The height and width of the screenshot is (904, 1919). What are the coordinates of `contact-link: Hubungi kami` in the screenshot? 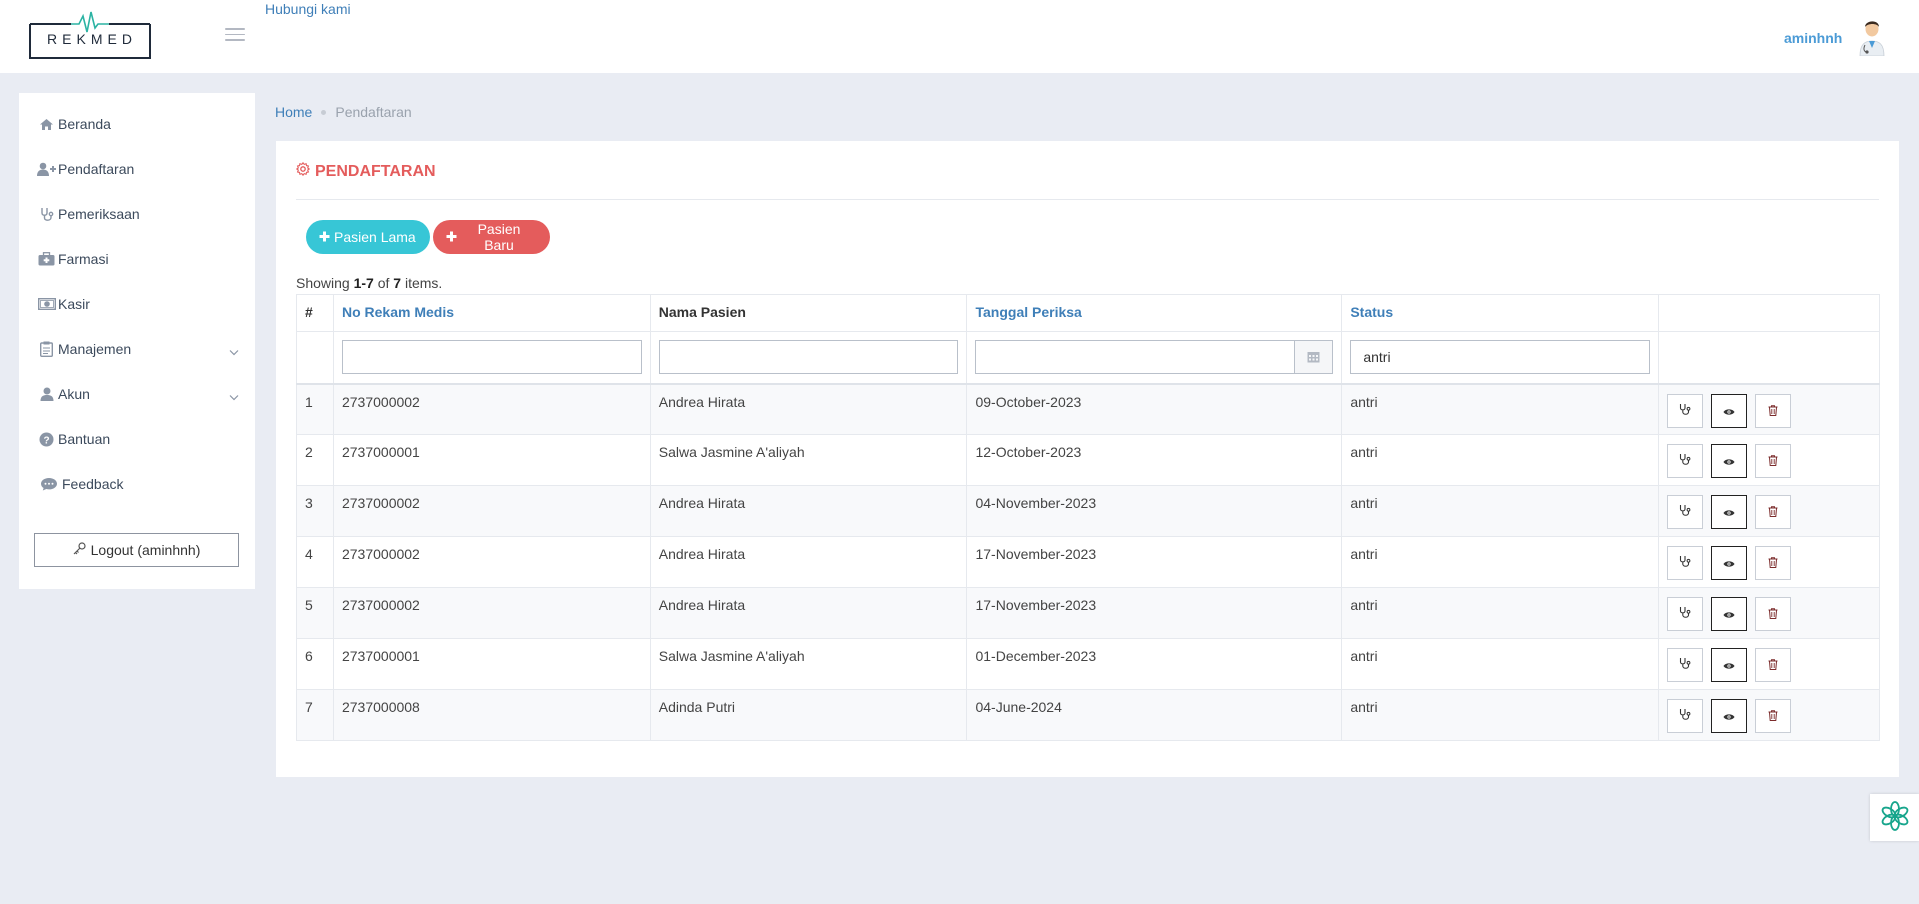 It's located at (308, 9).